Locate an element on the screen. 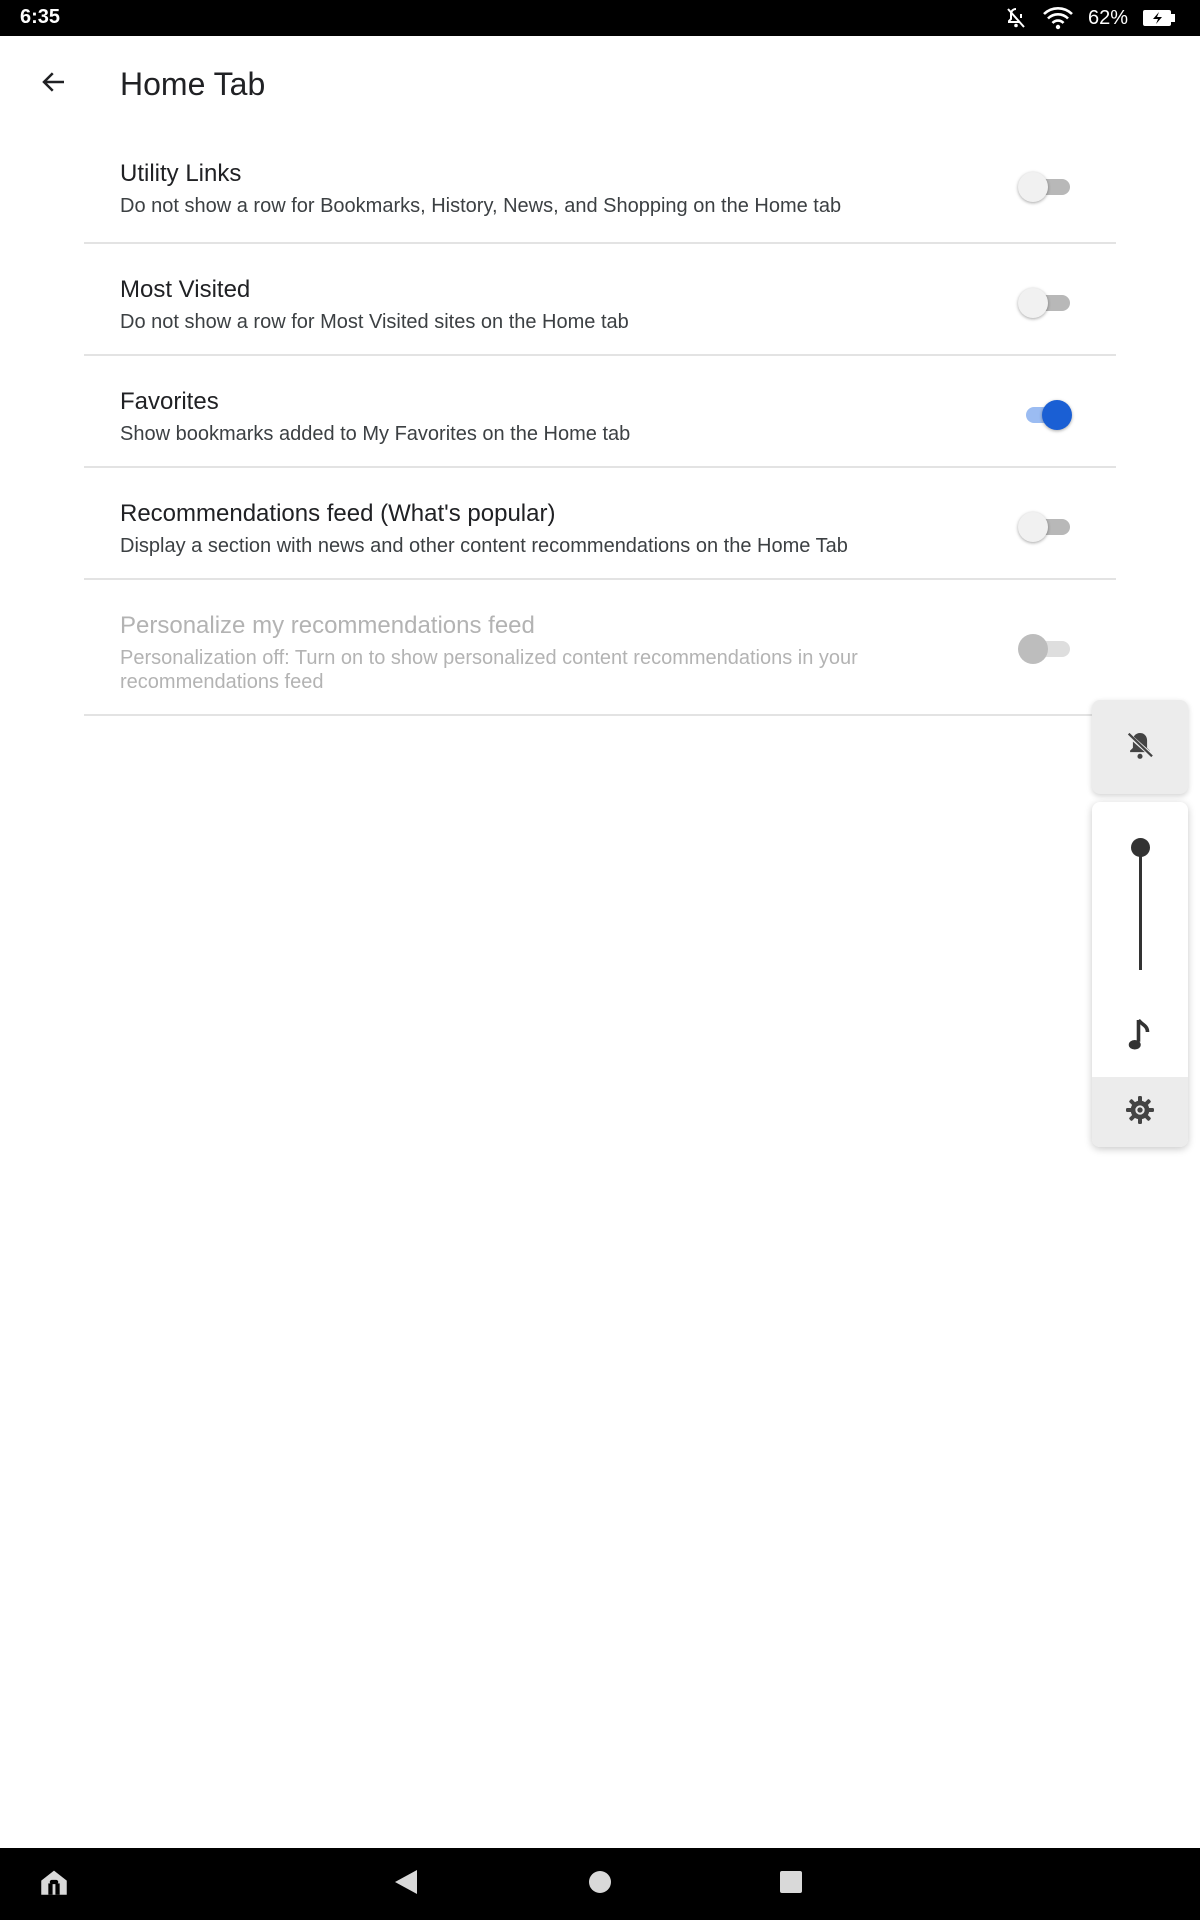 Image resolution: width=1200 pixels, height=1920 pixels. ringer-mode-button is located at coordinates (1140, 747).